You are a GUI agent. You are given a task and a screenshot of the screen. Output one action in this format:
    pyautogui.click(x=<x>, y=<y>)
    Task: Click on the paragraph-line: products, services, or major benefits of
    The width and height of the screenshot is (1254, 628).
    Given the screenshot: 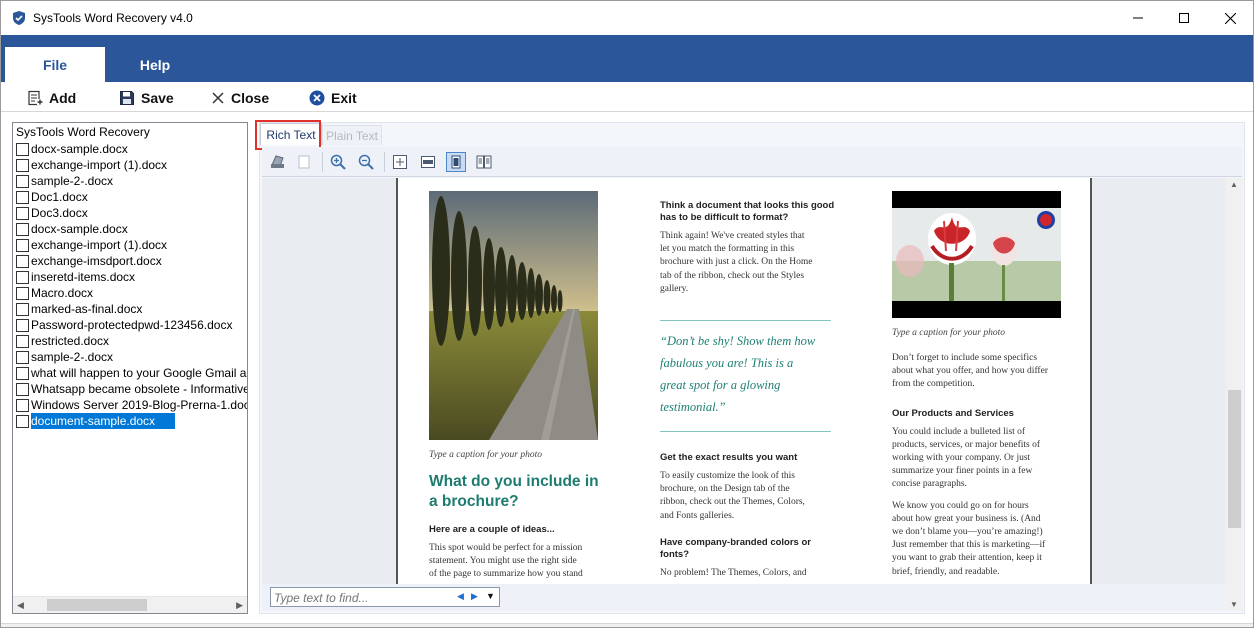 What is the action you would take?
    pyautogui.click(x=966, y=444)
    